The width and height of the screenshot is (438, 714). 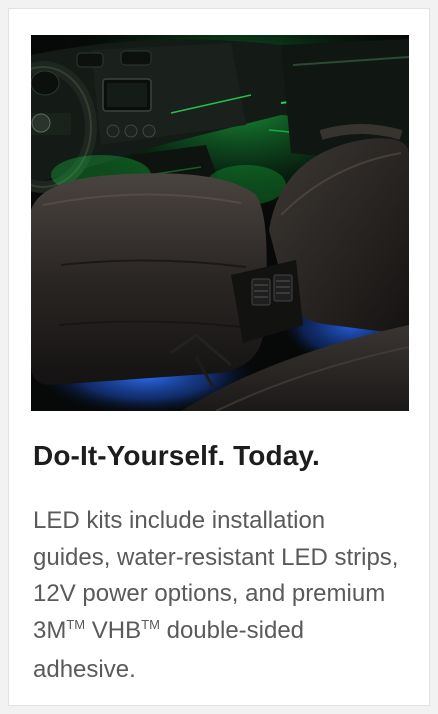 What do you see at coordinates (76, 624) in the screenshot?
I see `trademark-mark-1: TM` at bounding box center [76, 624].